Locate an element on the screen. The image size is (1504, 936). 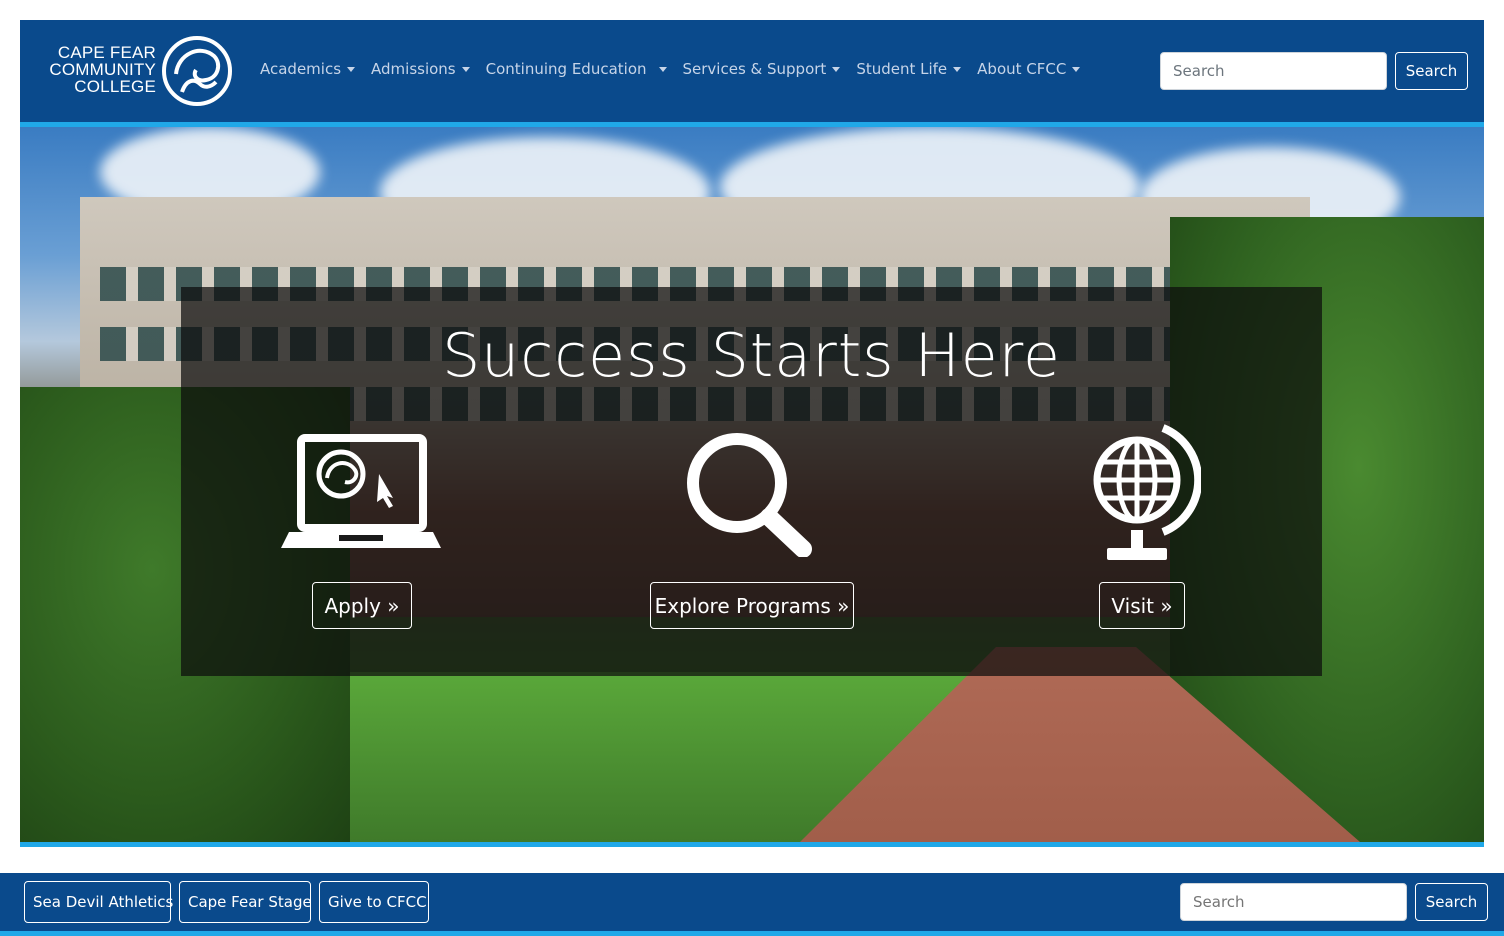
nav-admissions: Admissions is located at coordinates (420, 69).